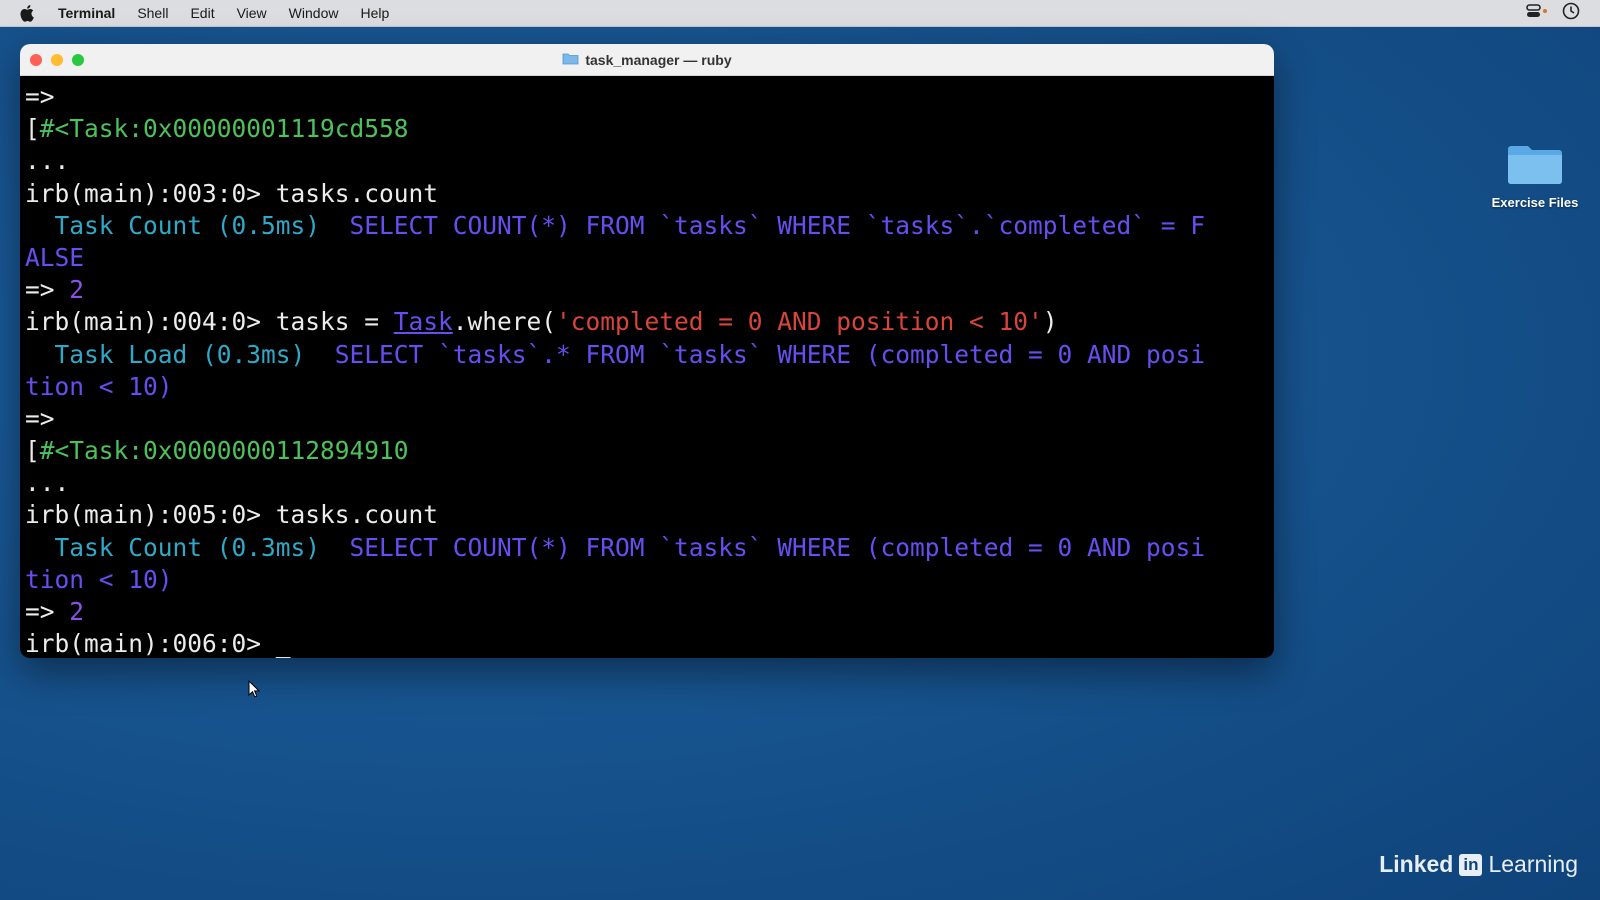 The image size is (1600, 900). I want to click on window-titlebar: task_manager — ruby, so click(647, 60).